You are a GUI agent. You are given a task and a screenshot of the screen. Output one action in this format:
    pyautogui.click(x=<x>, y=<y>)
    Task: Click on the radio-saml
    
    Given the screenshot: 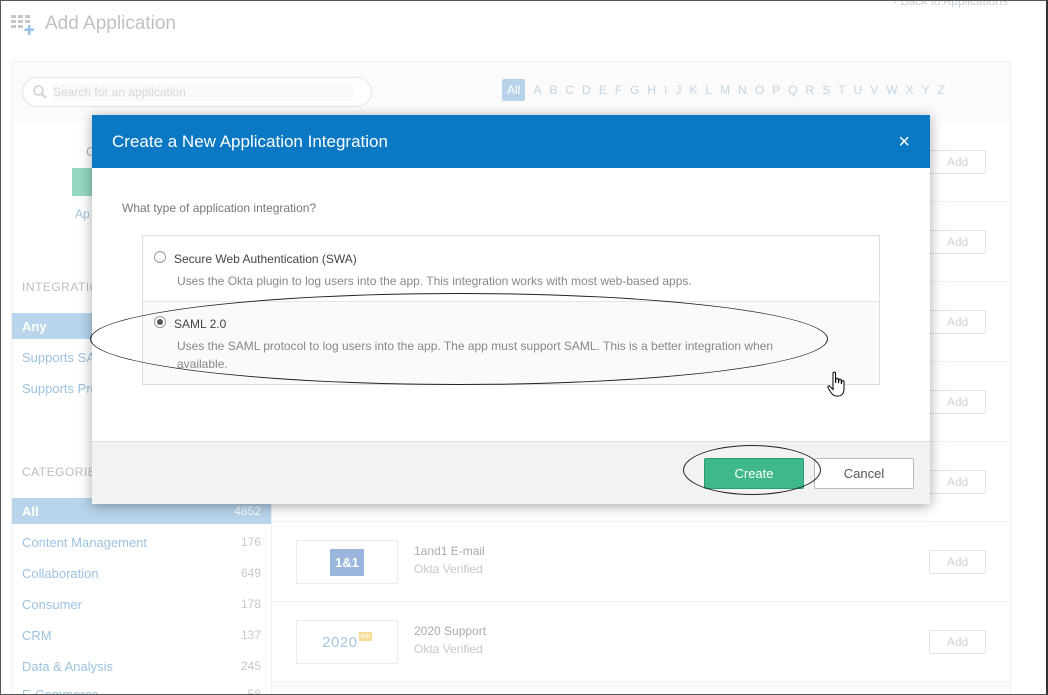 What is the action you would take?
    pyautogui.click(x=160, y=322)
    